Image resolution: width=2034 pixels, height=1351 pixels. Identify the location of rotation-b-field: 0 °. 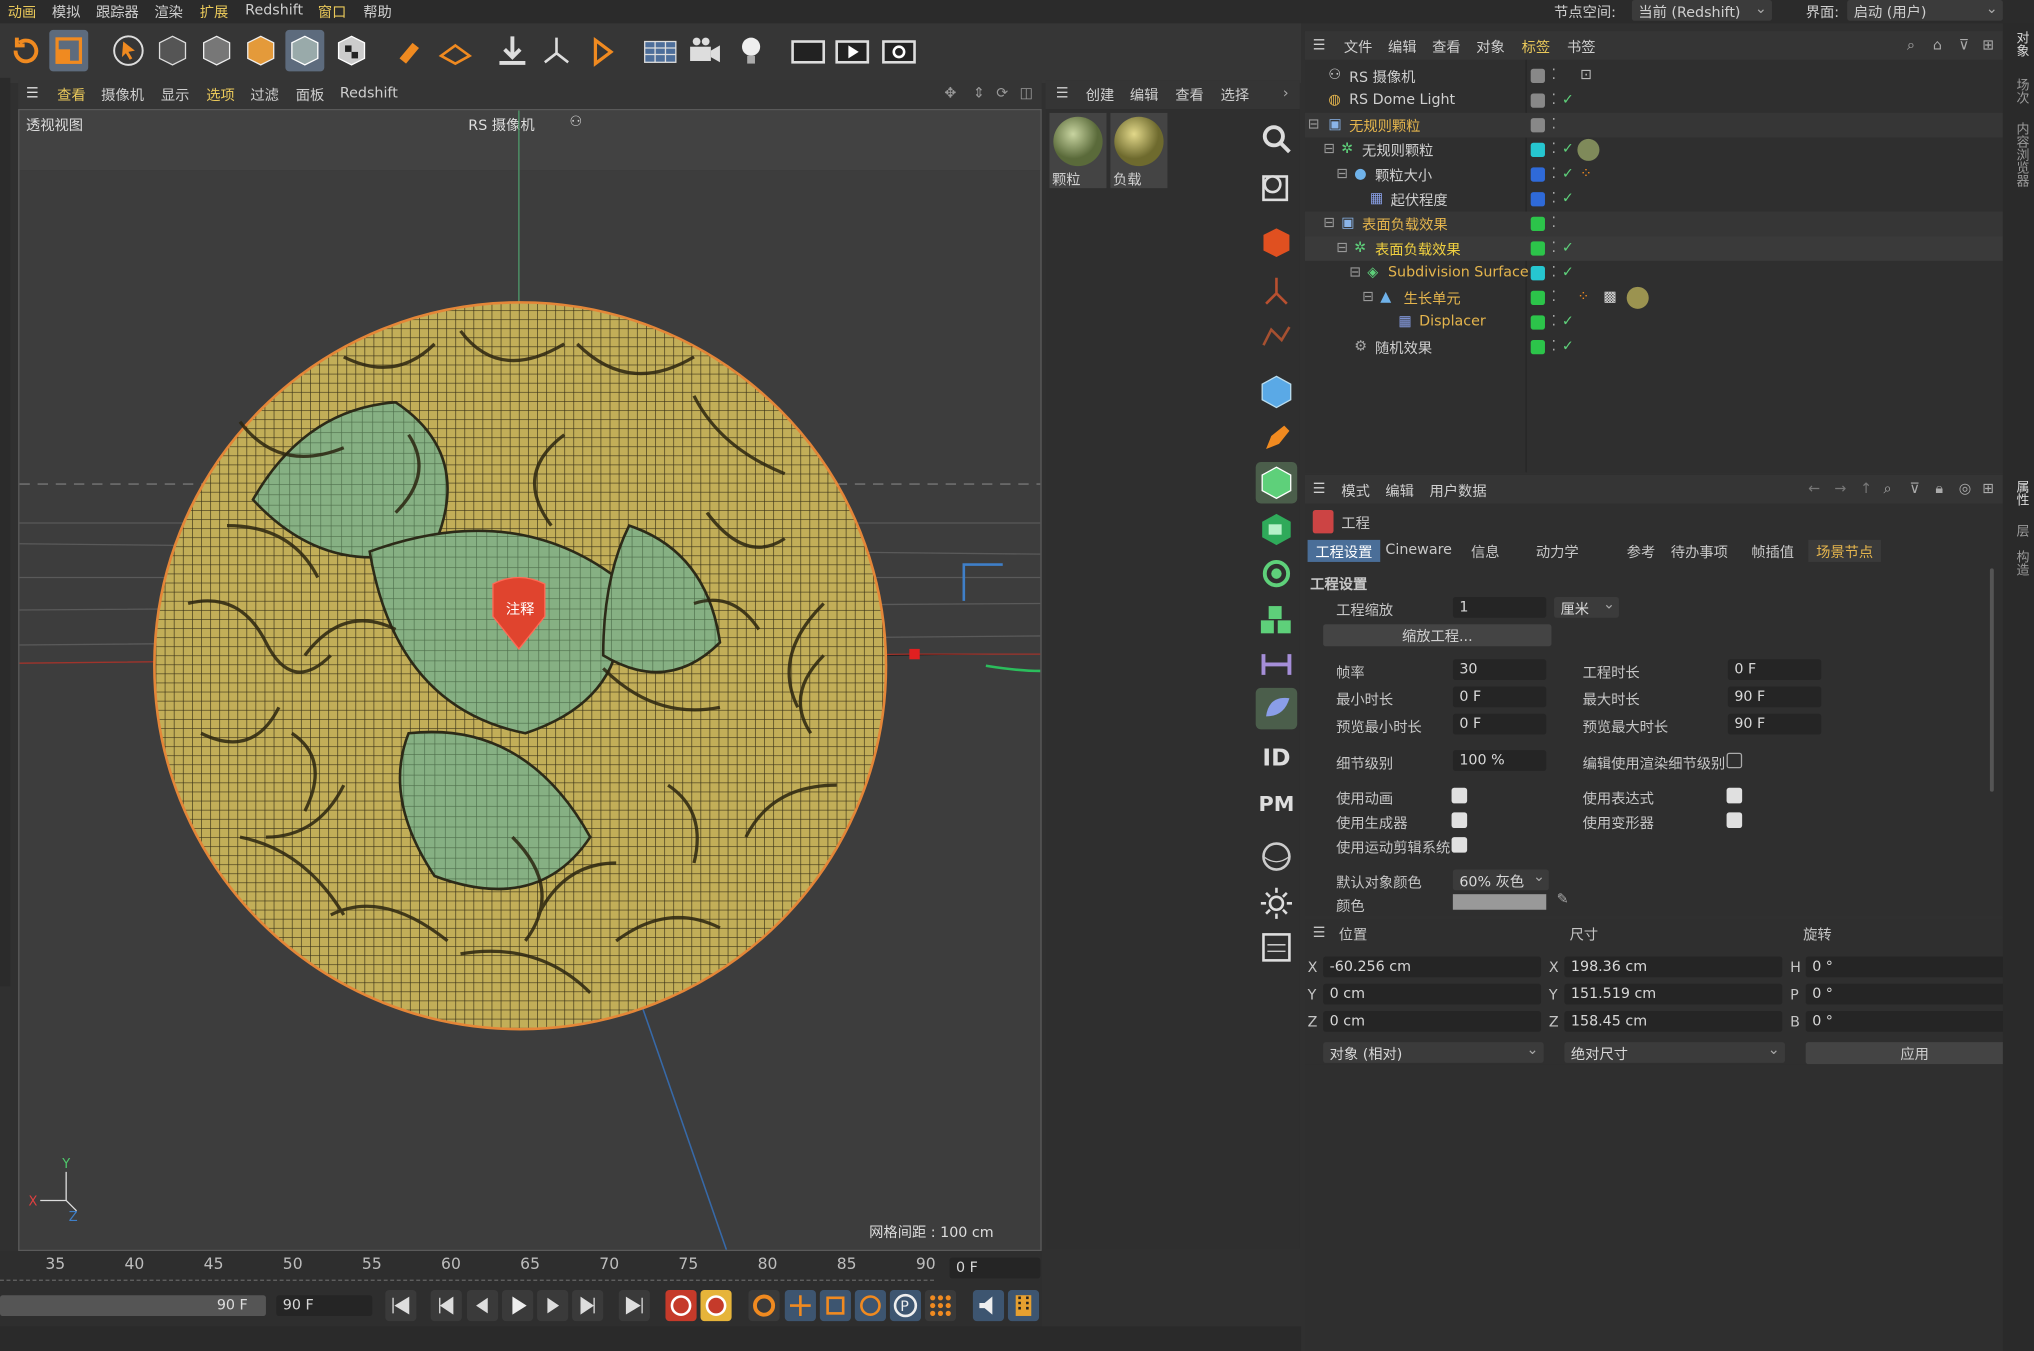
(1914, 1021).